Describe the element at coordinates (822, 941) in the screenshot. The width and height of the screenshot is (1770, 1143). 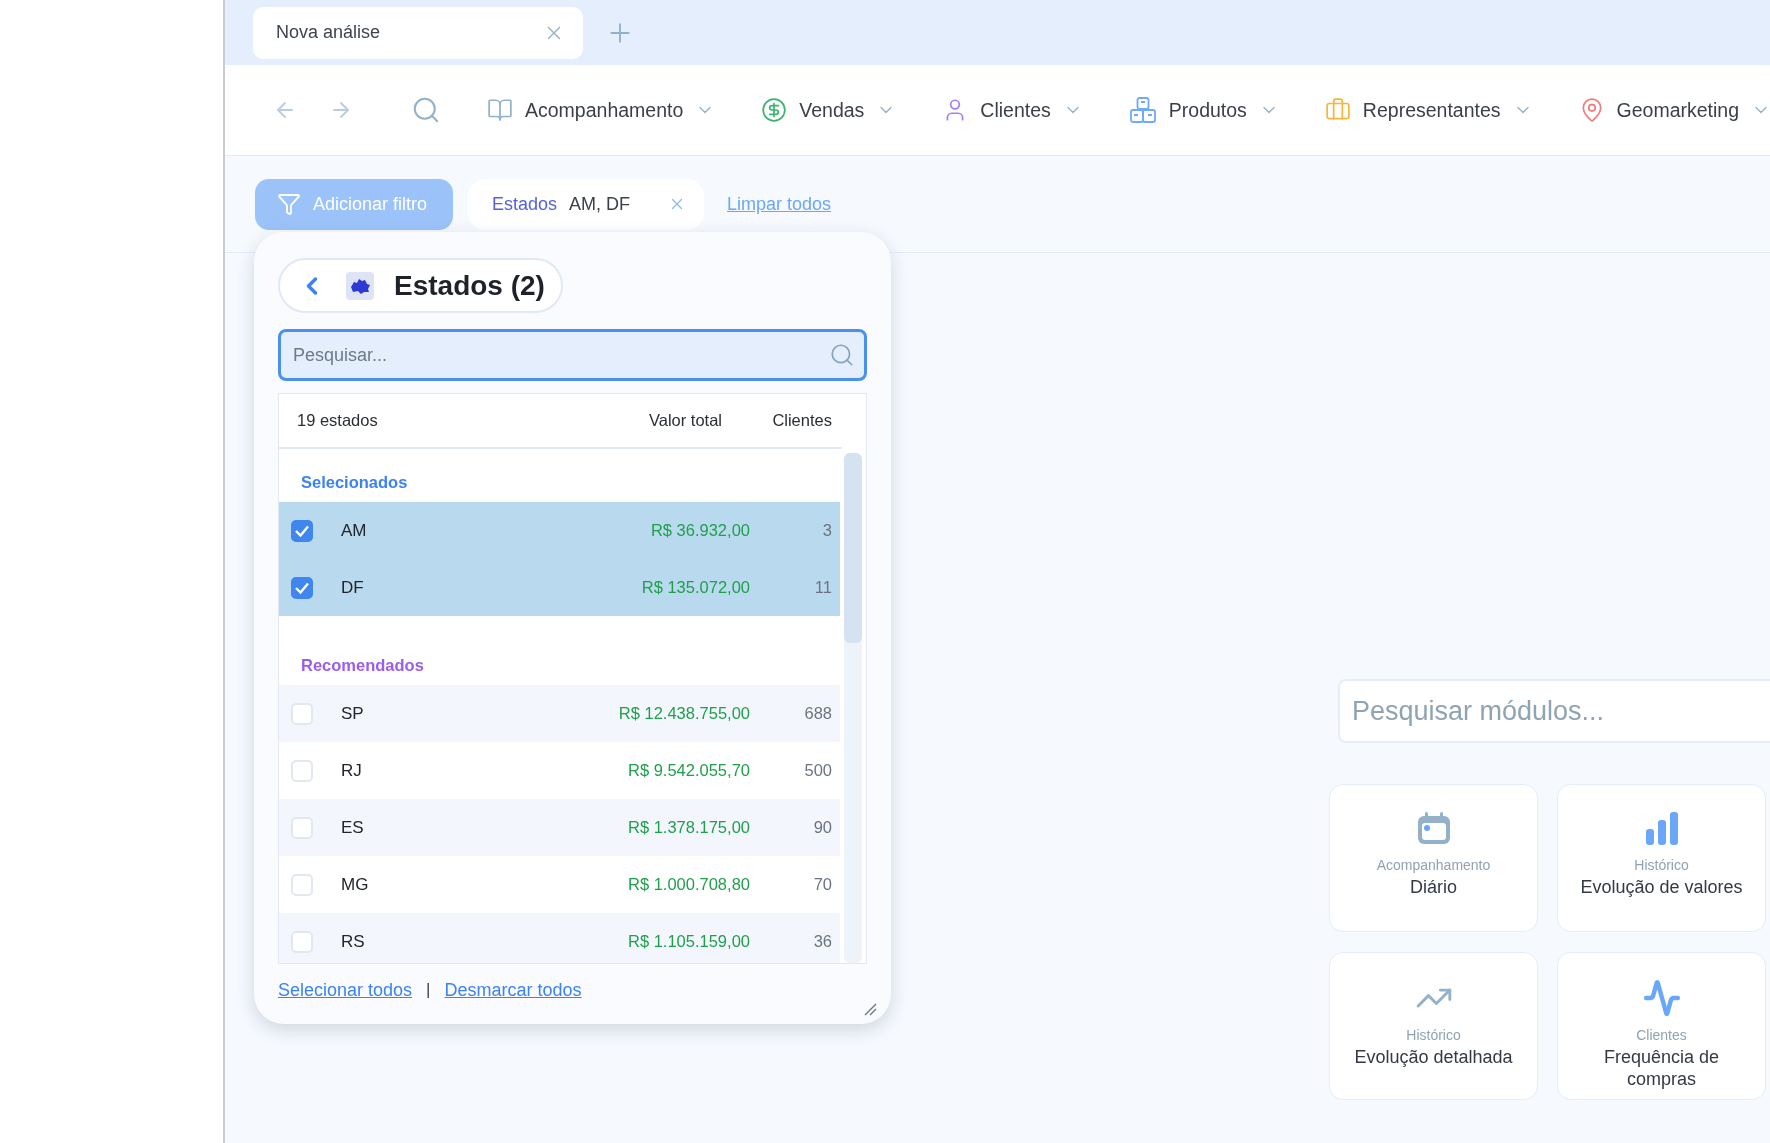
I see `clients-cell-text: 36` at that location.